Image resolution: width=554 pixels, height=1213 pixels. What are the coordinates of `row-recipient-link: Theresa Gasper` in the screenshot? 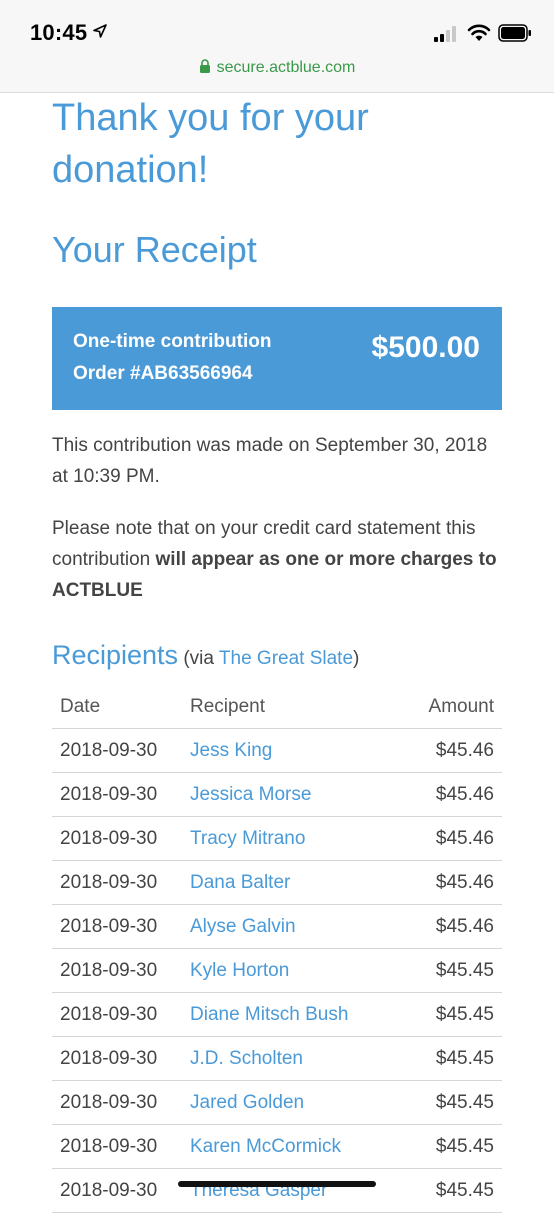 It's located at (292, 1190).